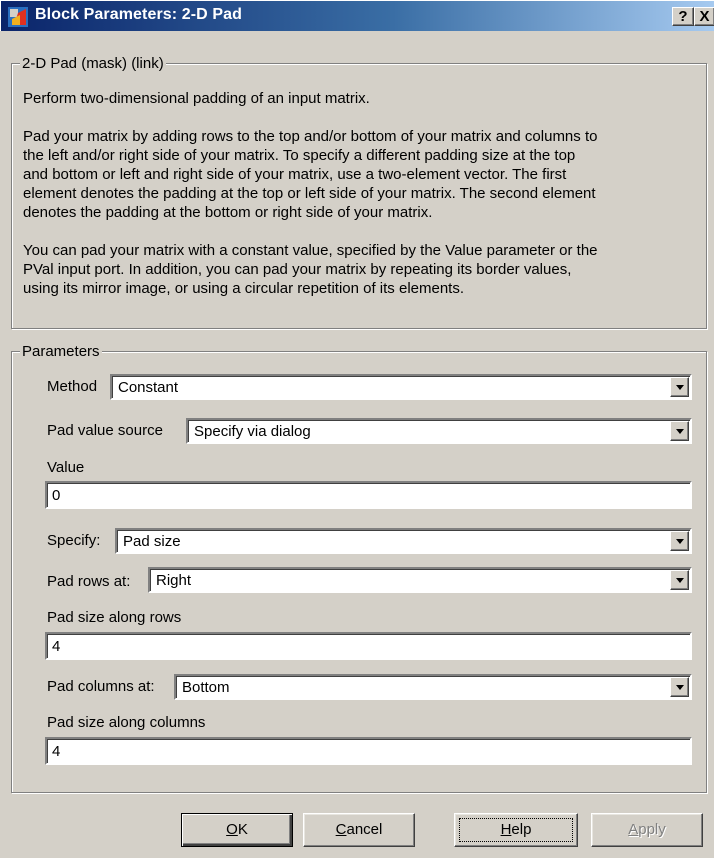  Describe the element at coordinates (232, 829) in the screenshot. I see `ok-button-mnemonic: O` at that location.